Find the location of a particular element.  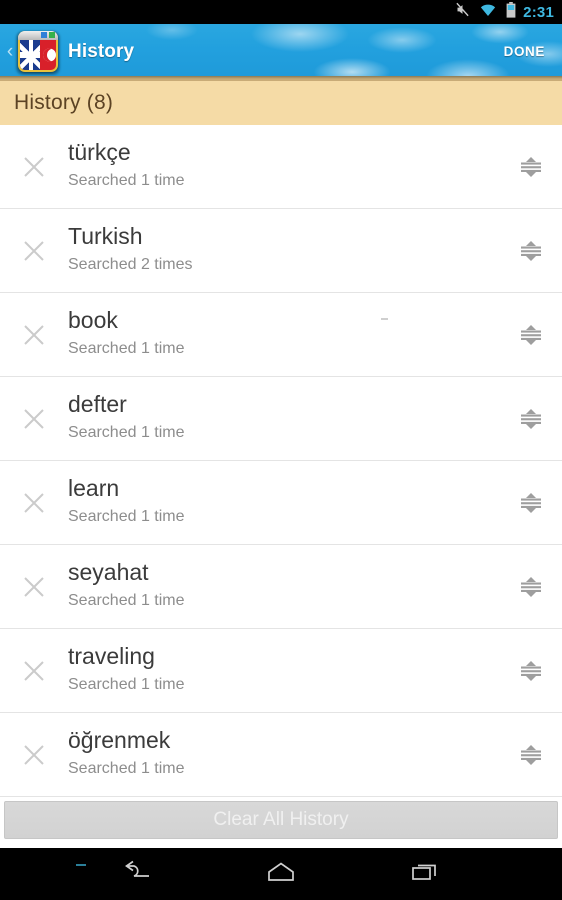

history-list-item: türkçe Searched 1 time is located at coordinates (281, 167).